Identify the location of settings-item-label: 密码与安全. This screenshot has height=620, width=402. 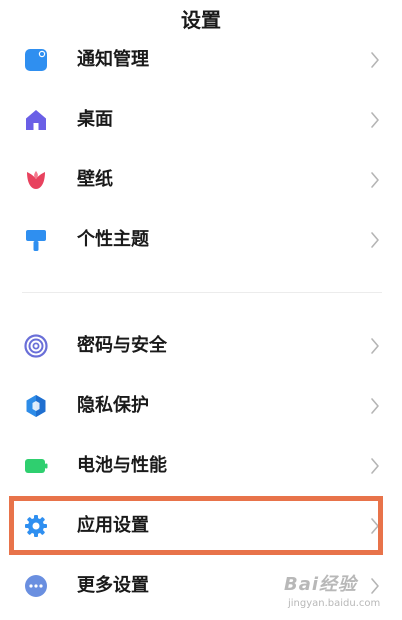
(122, 345).